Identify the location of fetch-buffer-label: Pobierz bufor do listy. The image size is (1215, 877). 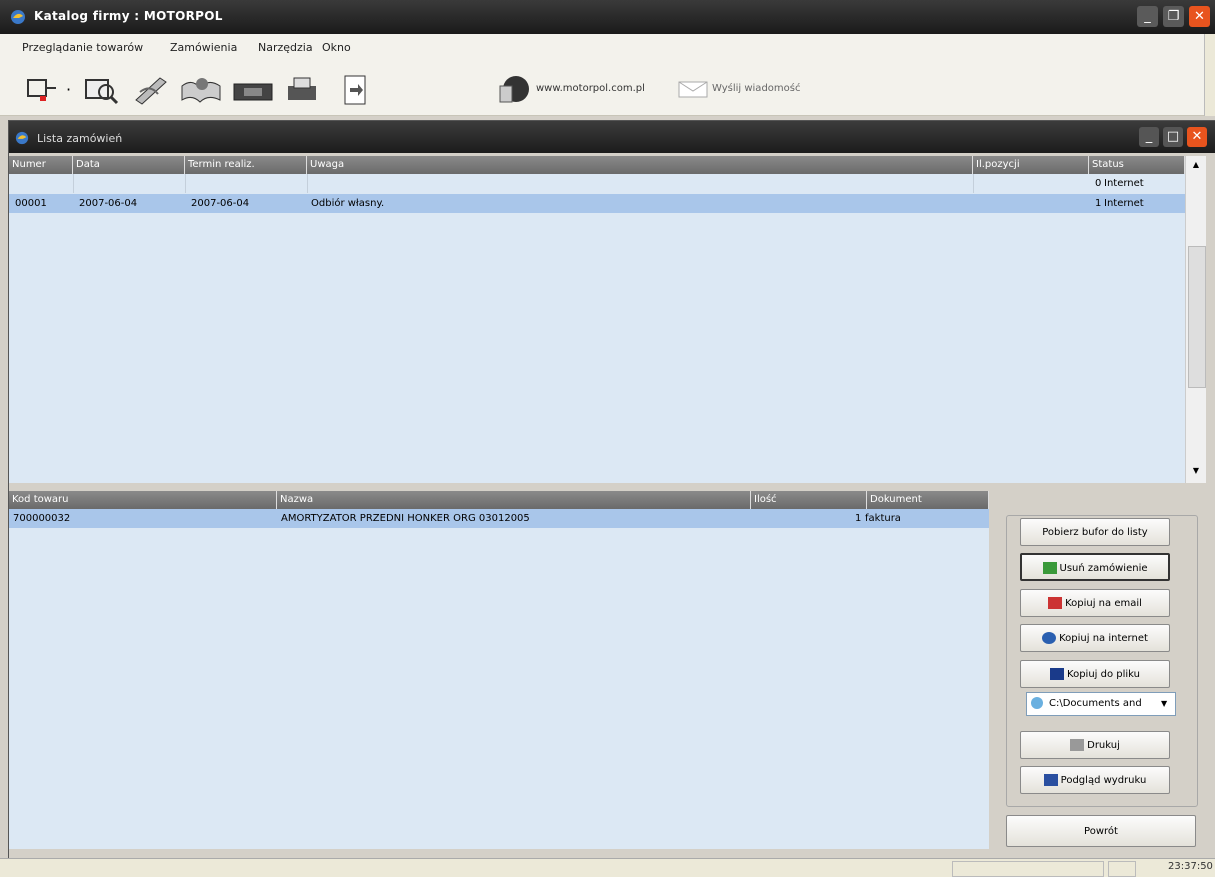
(1095, 532).